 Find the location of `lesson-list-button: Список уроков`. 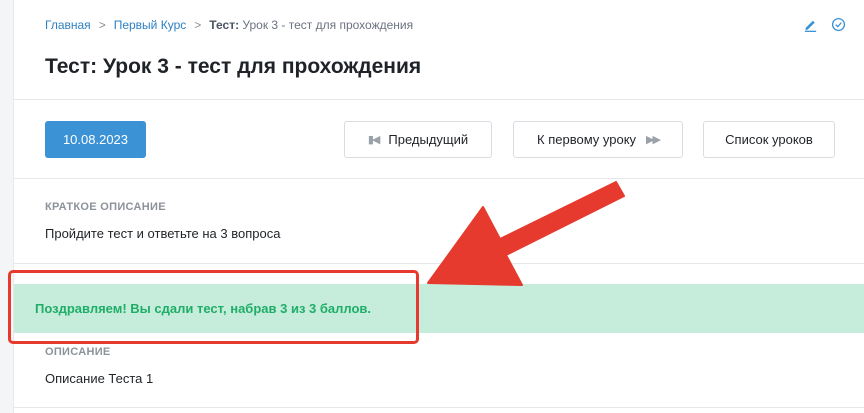

lesson-list-button: Список уроков is located at coordinates (769, 139).